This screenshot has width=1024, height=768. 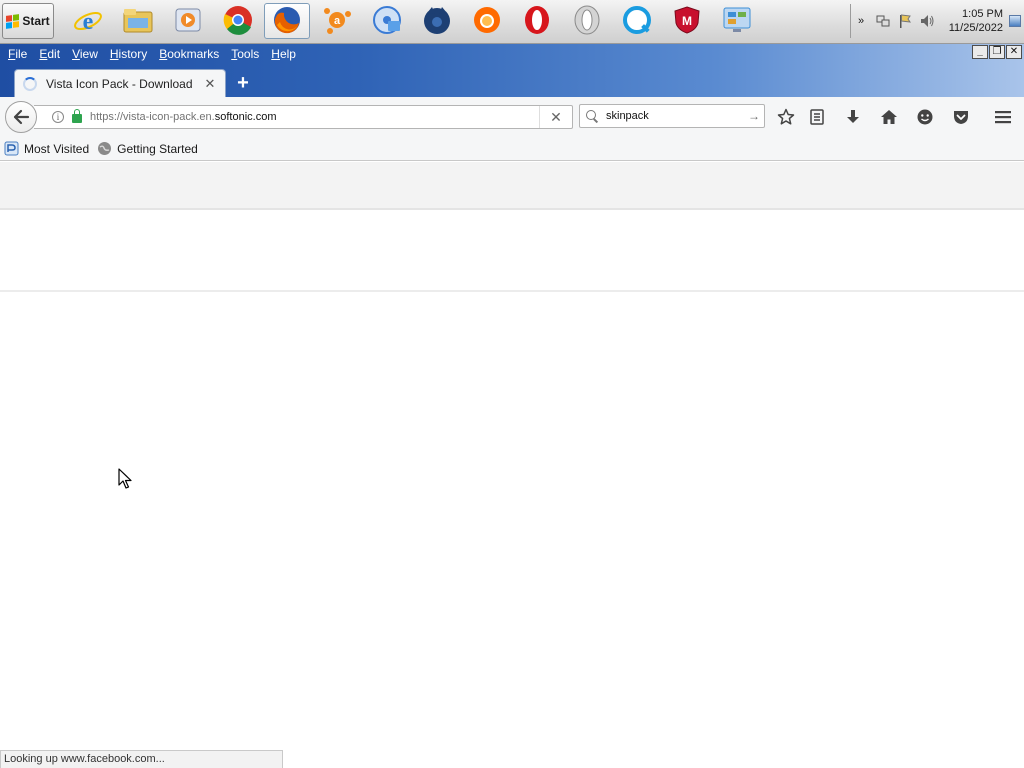 I want to click on bookmark-most-visited: Most Visited, so click(x=46, y=148).